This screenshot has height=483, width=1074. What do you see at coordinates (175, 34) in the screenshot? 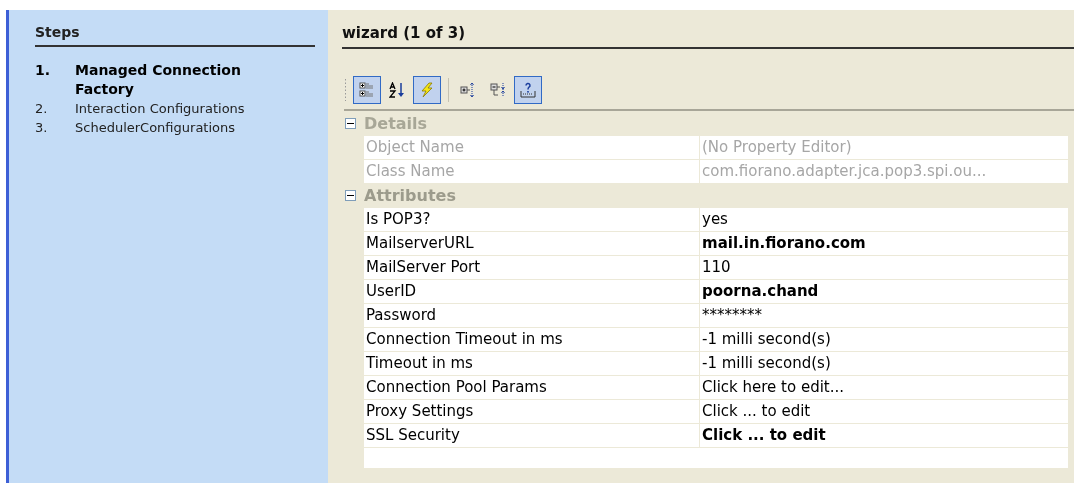
I see `steps-title: Steps` at bounding box center [175, 34].